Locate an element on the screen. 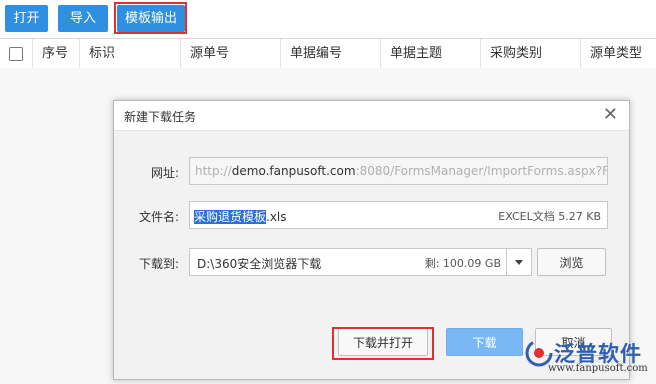 The image size is (656, 384). column-header: 单据主题 is located at coordinates (431, 53).